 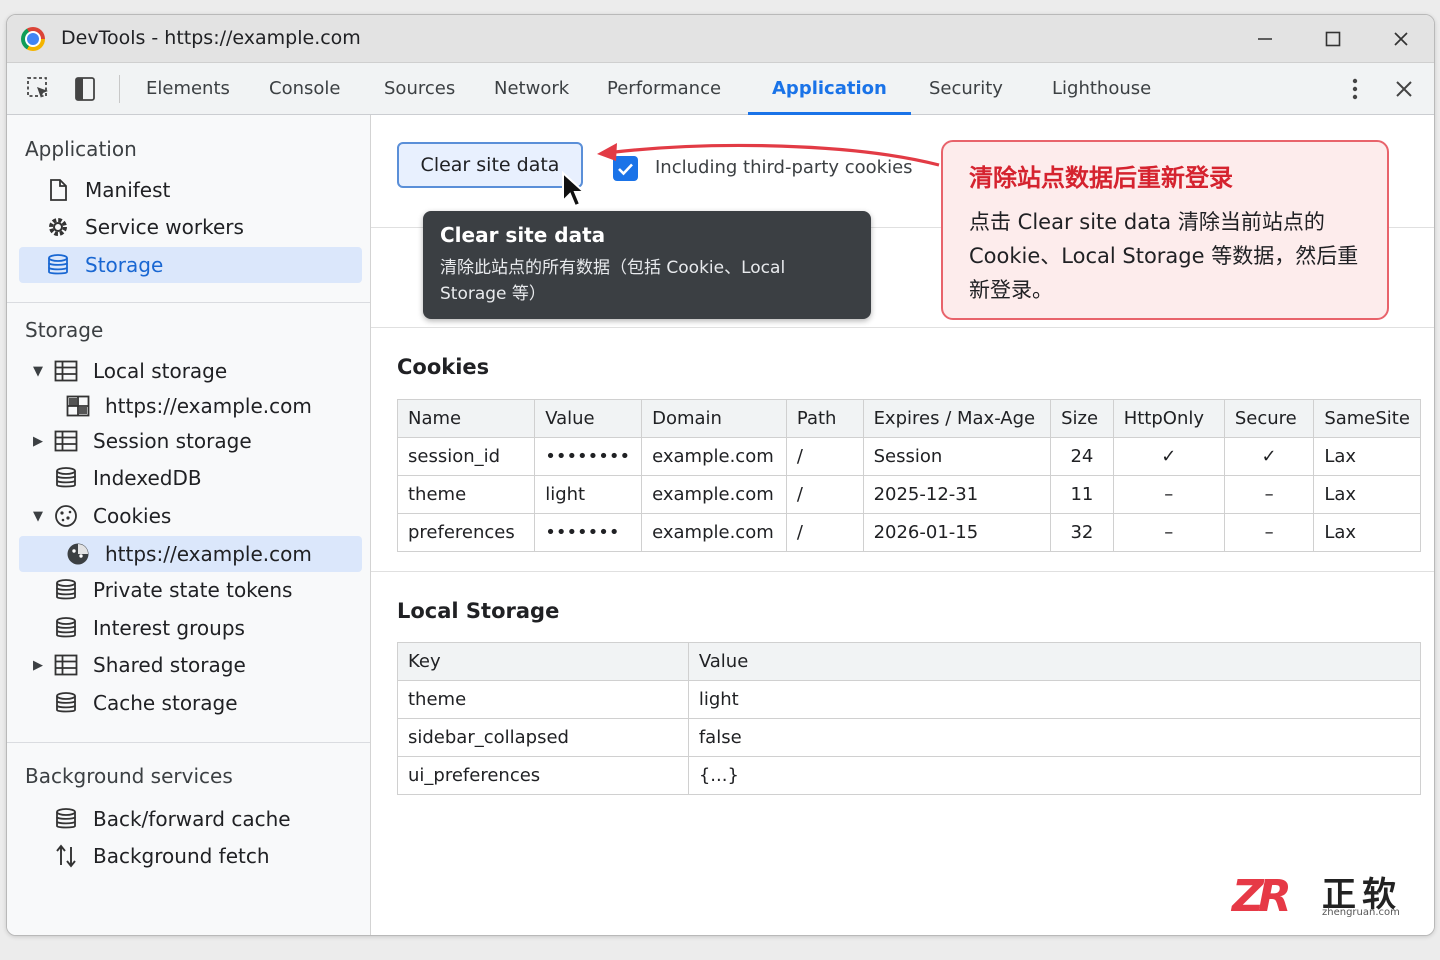 What do you see at coordinates (193, 590) in the screenshot?
I see `sidebar-item-label: Private state tokens` at bounding box center [193, 590].